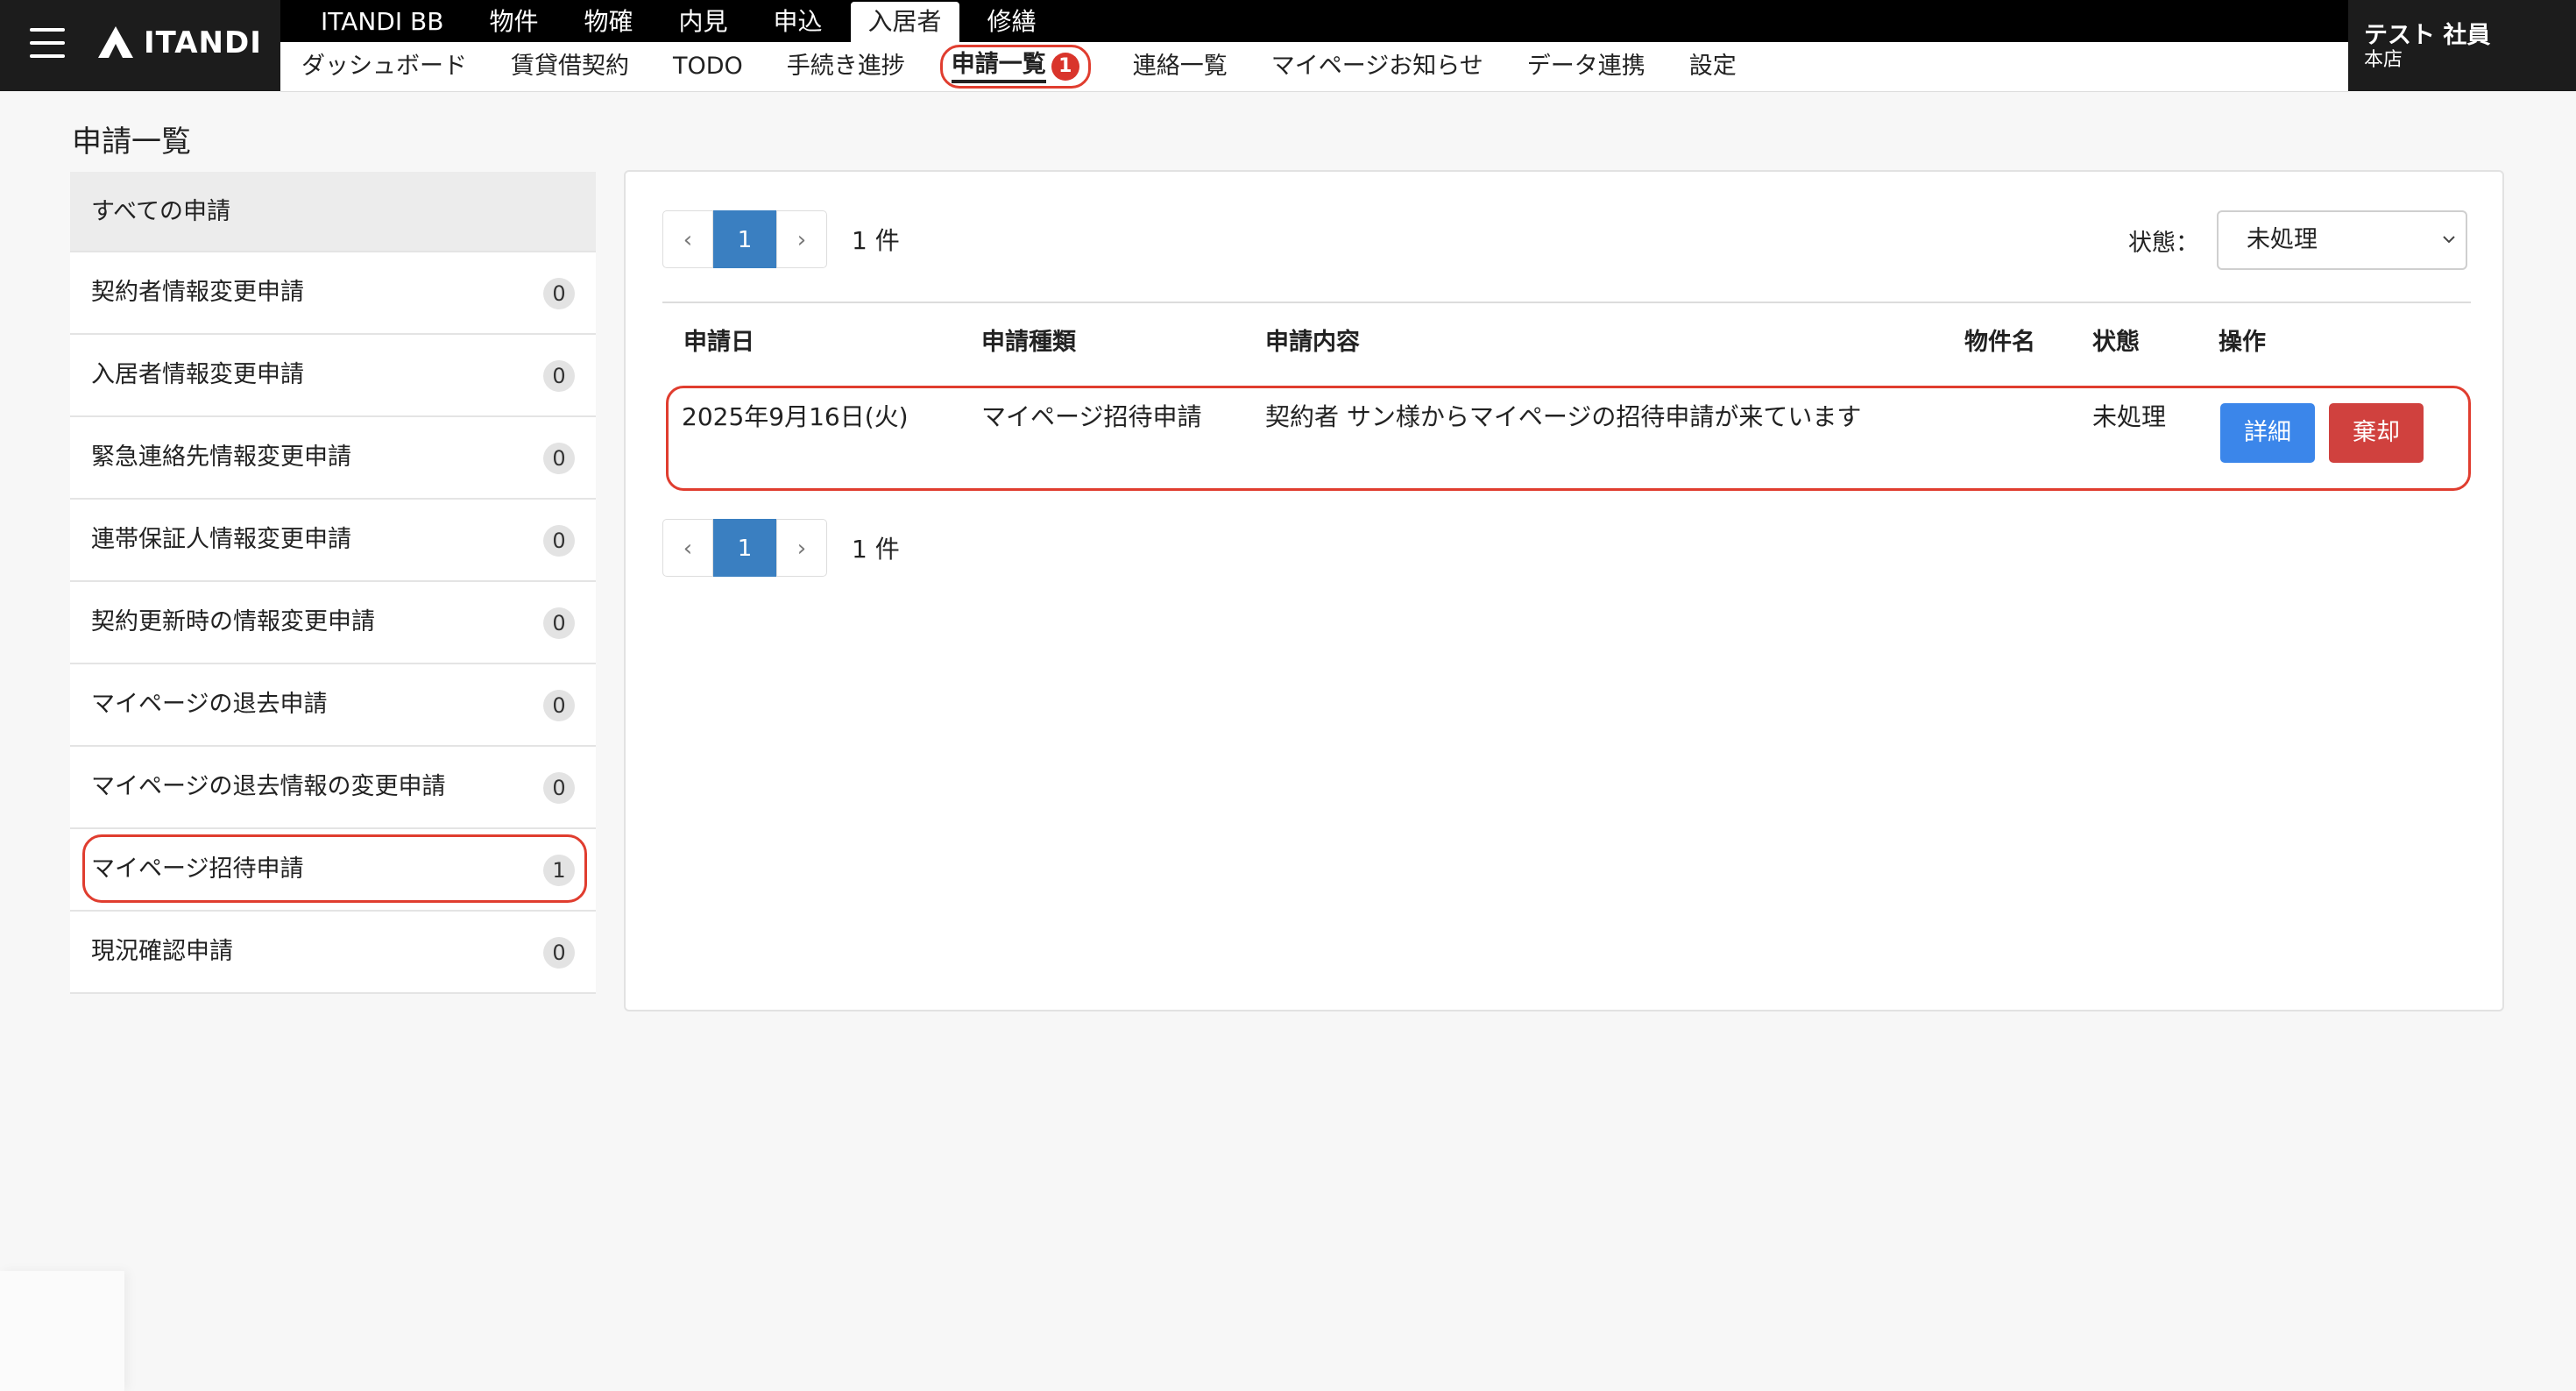 The image size is (2576, 1391). I want to click on sidebar-item-emergency-contact-change: 緊急連絡先情報変更申請 0, so click(333, 458).